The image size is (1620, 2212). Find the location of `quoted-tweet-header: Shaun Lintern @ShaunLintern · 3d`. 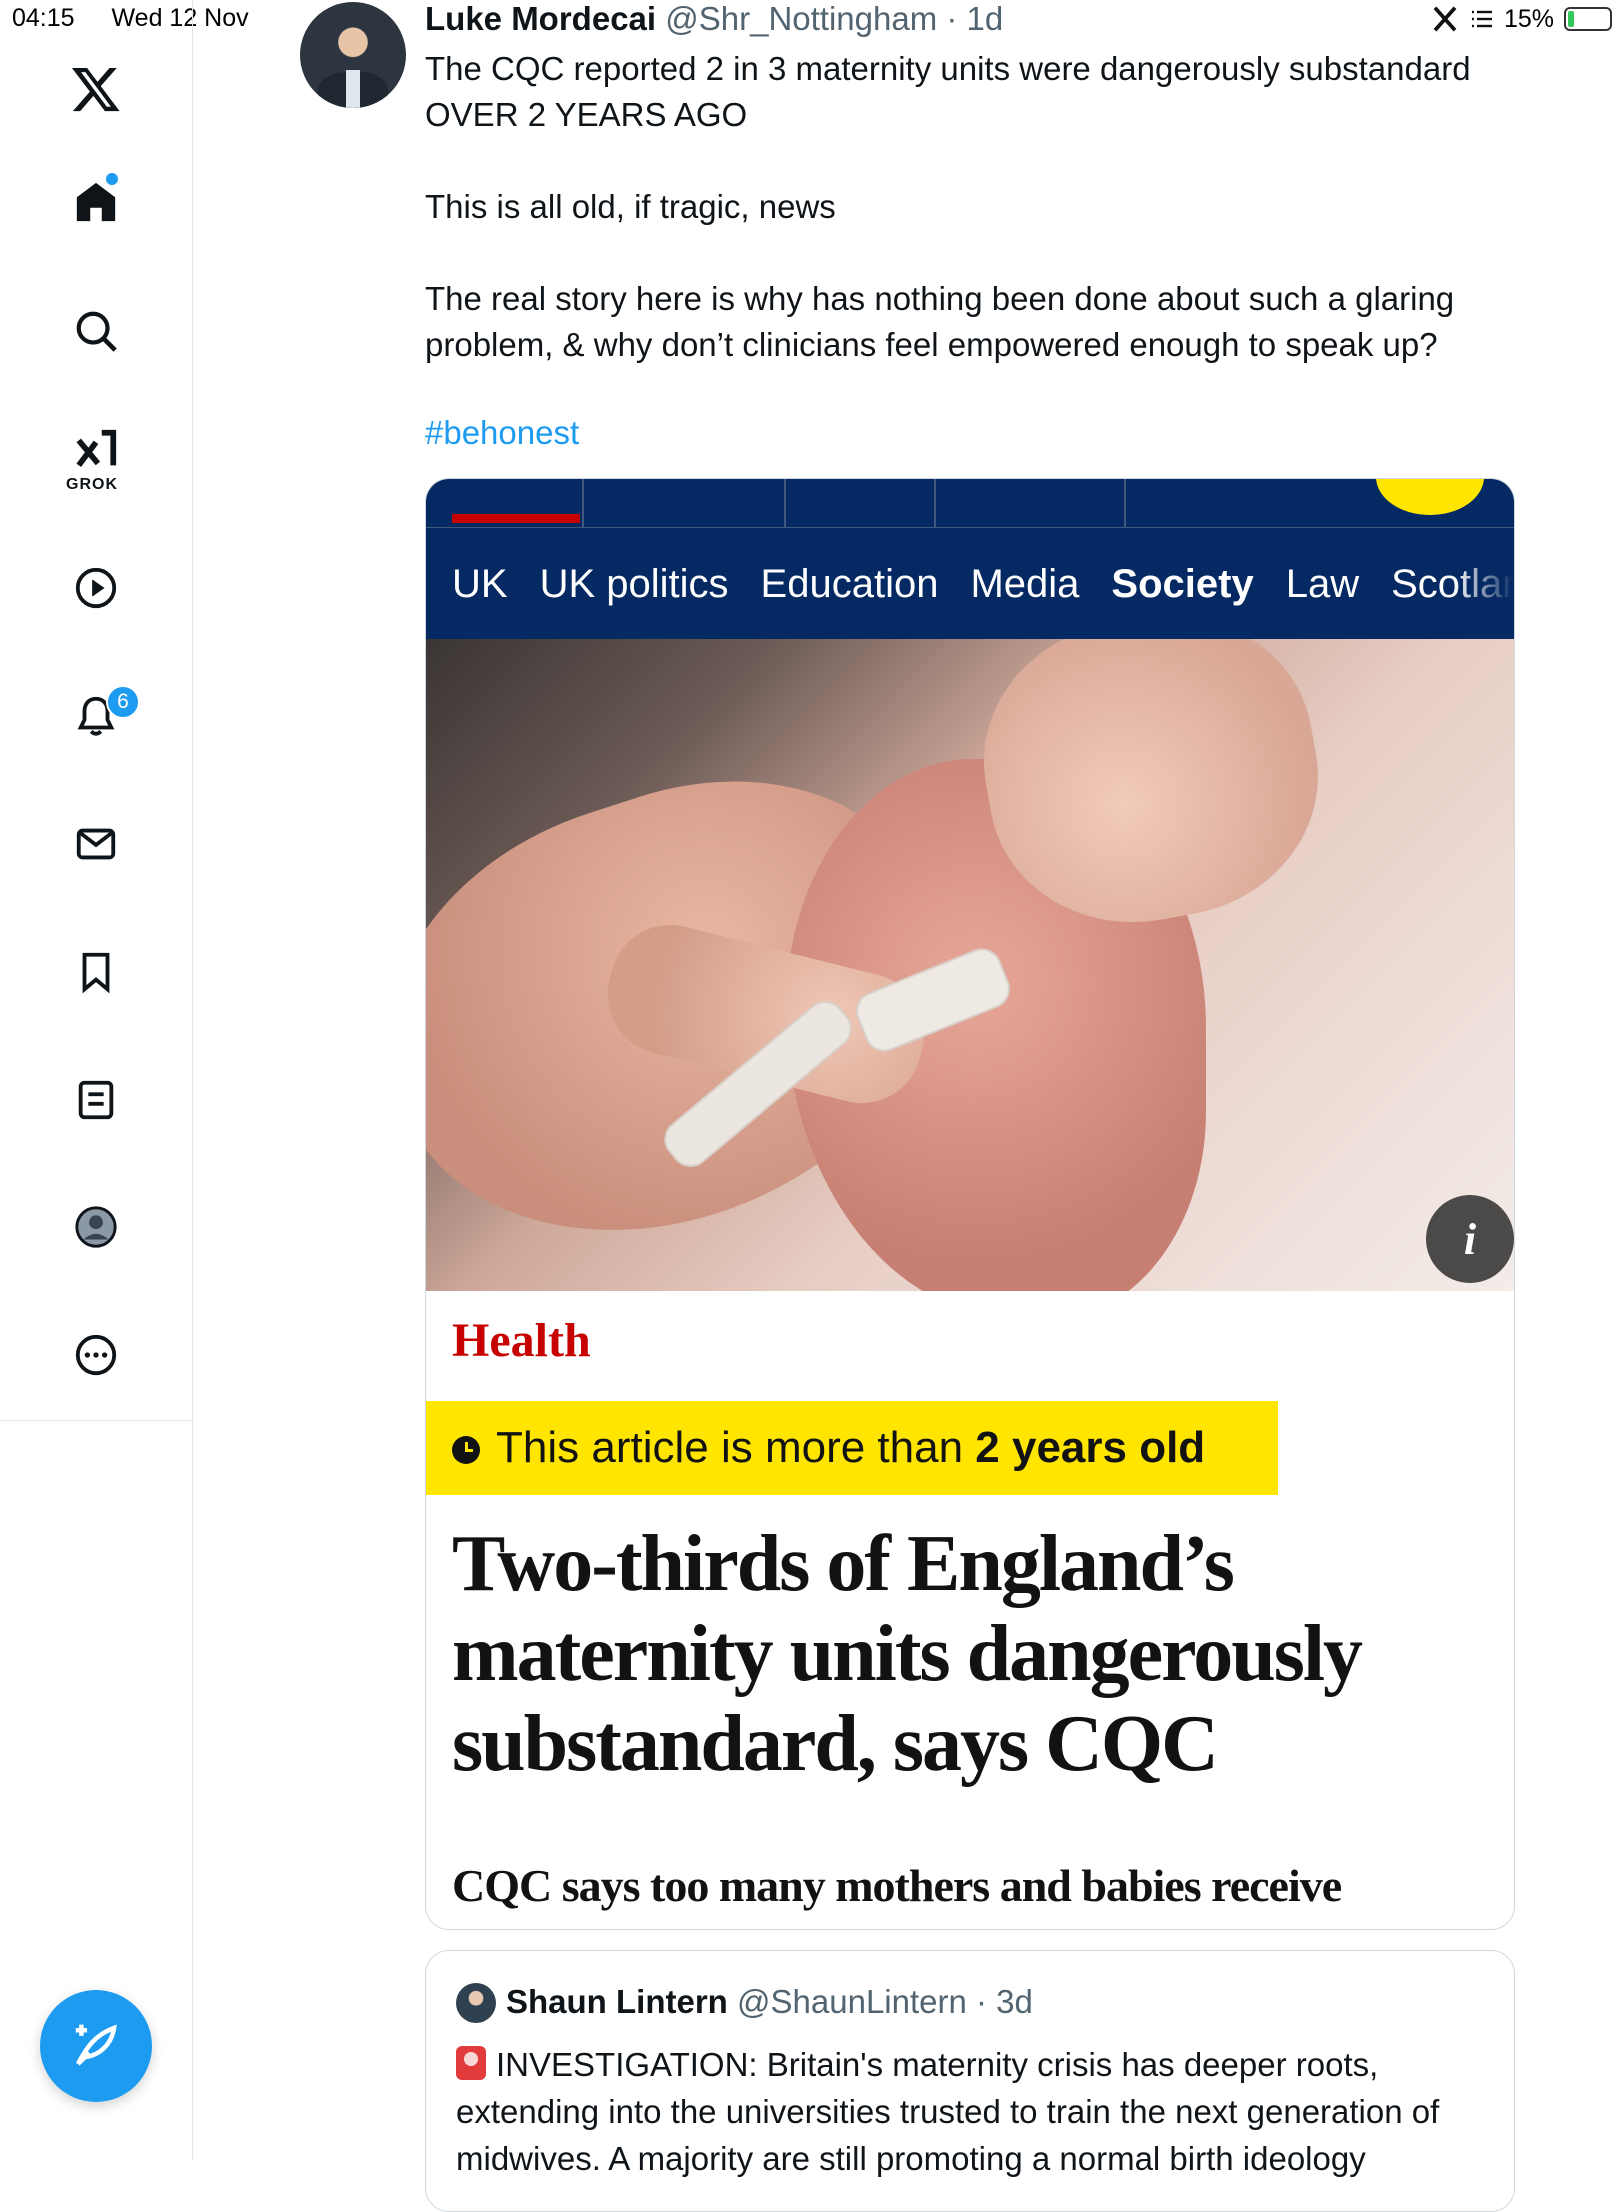

quoted-tweet-header: Shaun Lintern @ShaunLintern · 3d is located at coordinates (769, 2002).